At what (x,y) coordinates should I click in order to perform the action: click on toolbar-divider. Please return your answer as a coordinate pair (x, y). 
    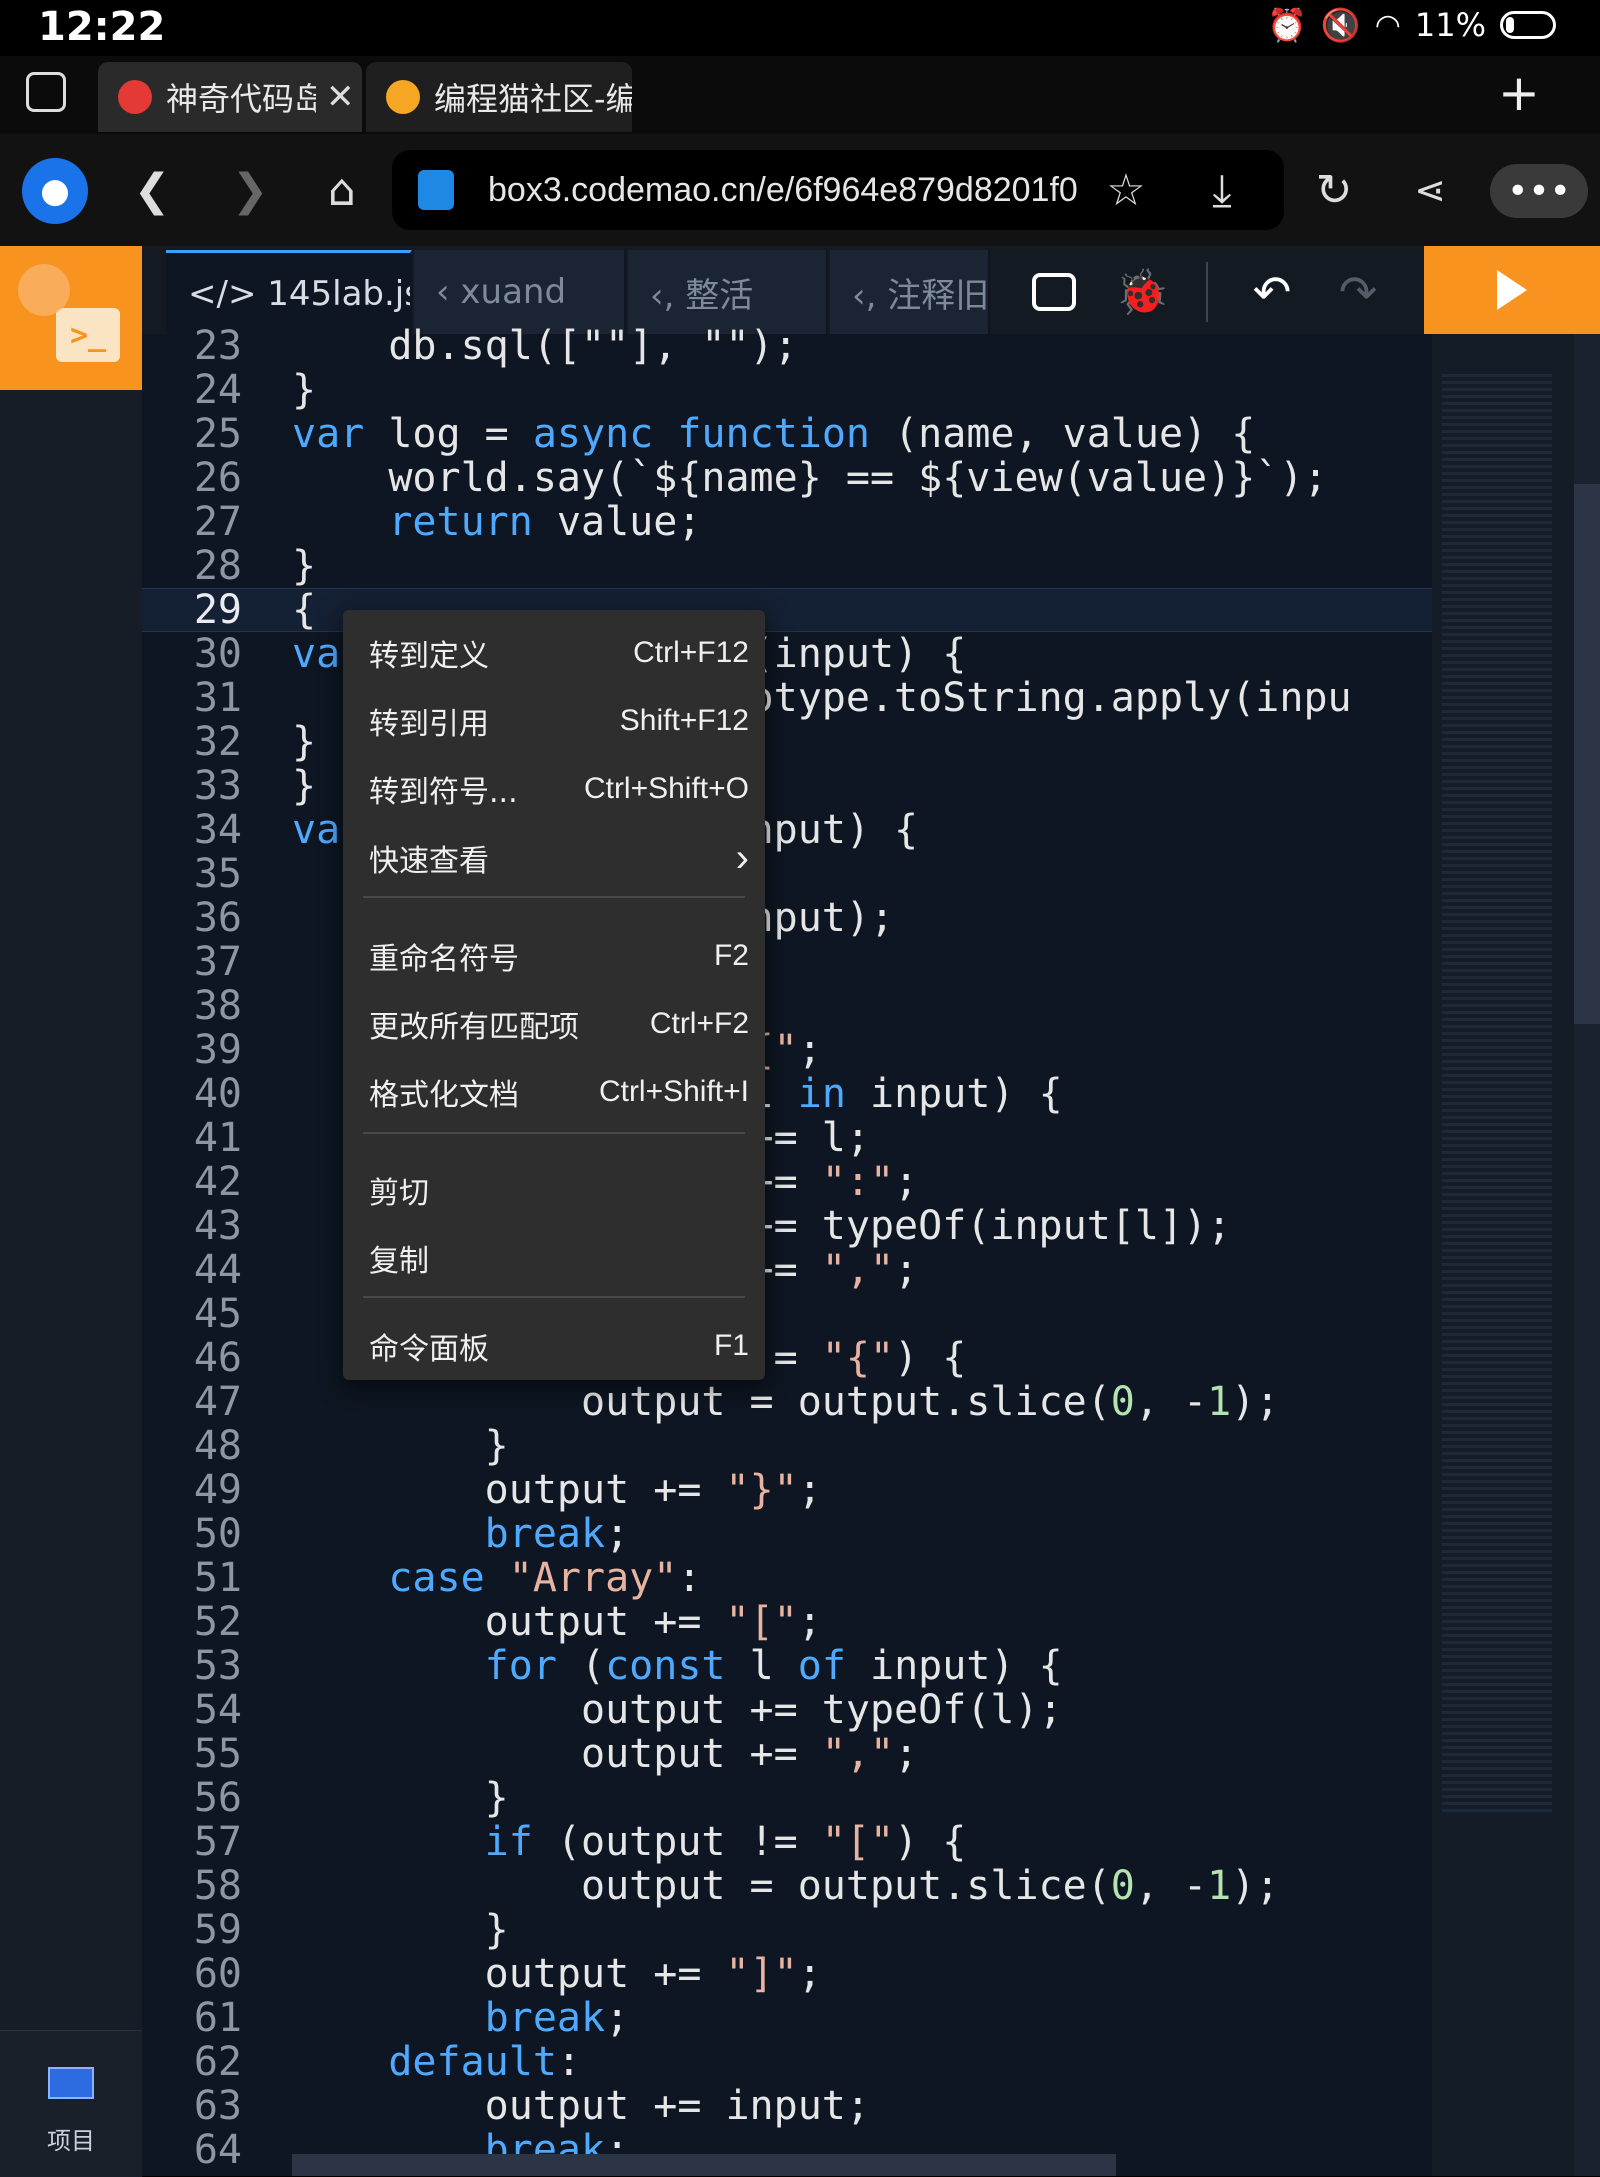
    Looking at the image, I should click on (1207, 292).